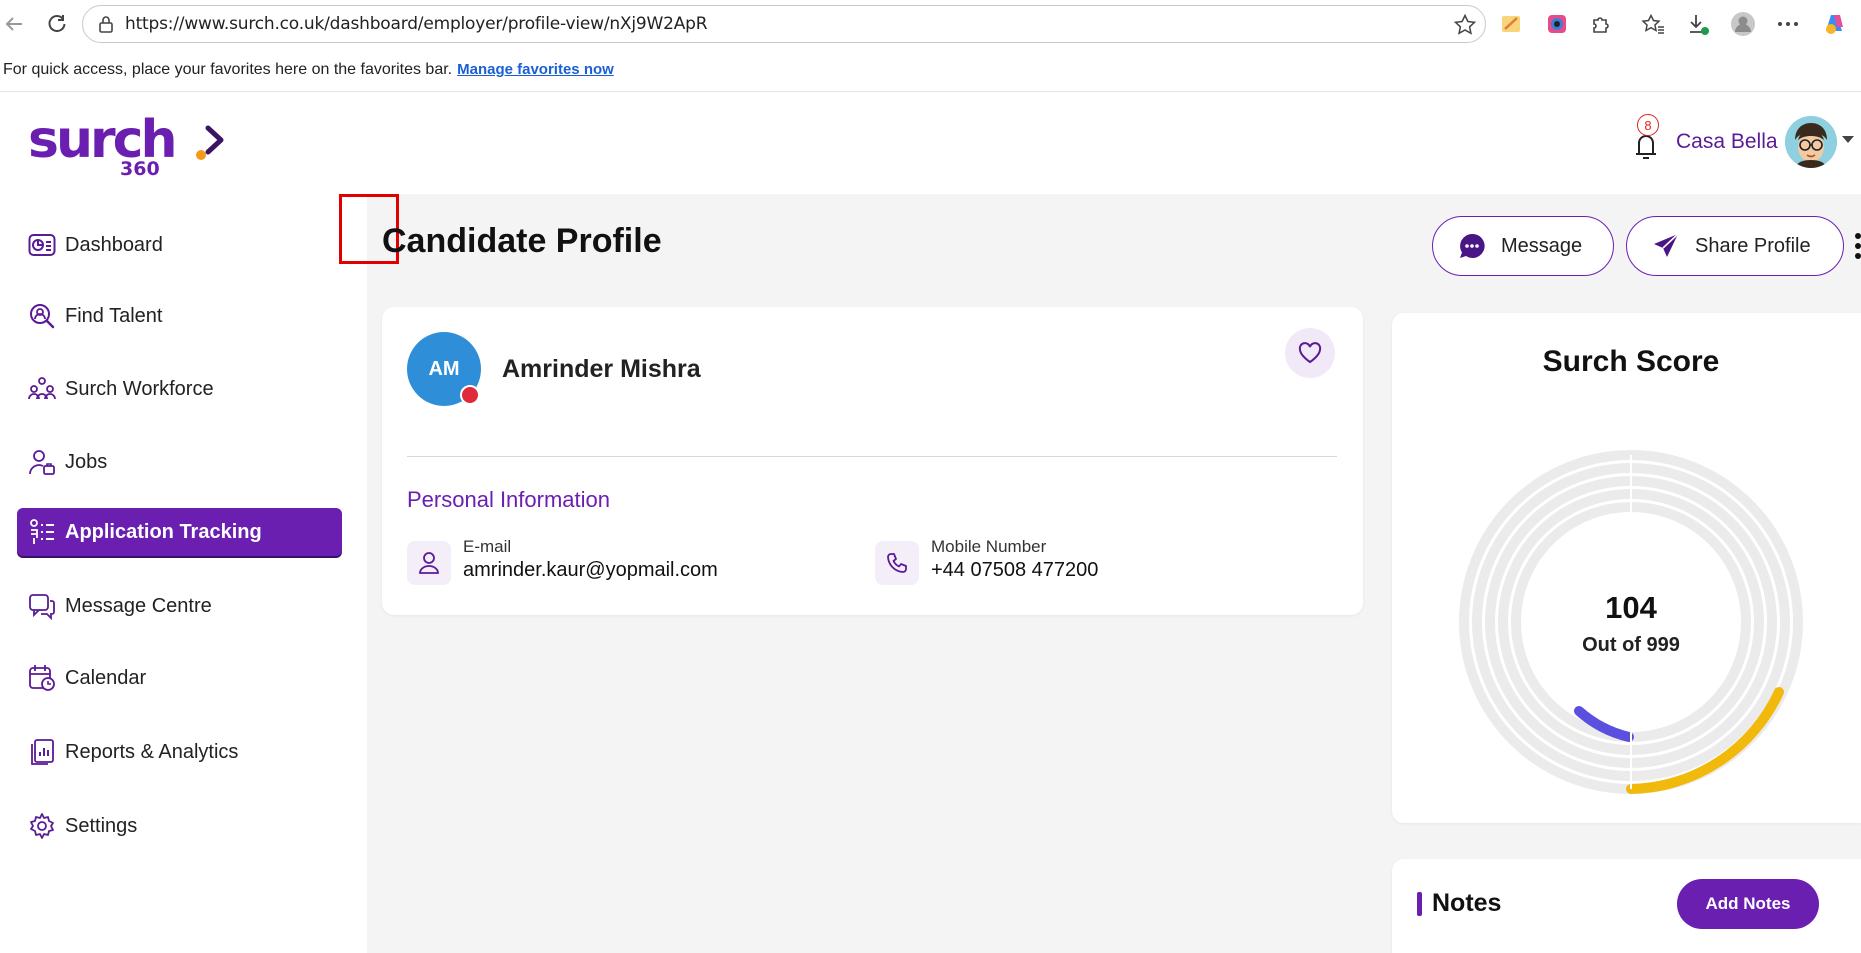 The width and height of the screenshot is (1861, 953). What do you see at coordinates (1788, 24) in the screenshot?
I see `more-options-icon` at bounding box center [1788, 24].